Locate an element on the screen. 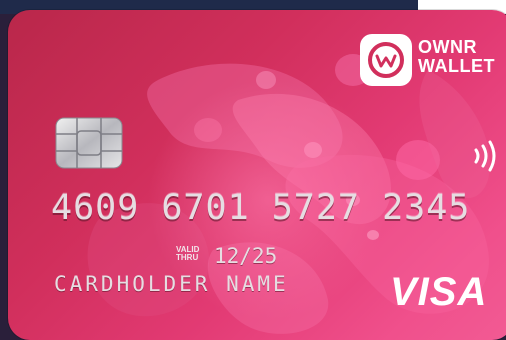 The image size is (506, 340). ownr-logo-icon is located at coordinates (386, 60).